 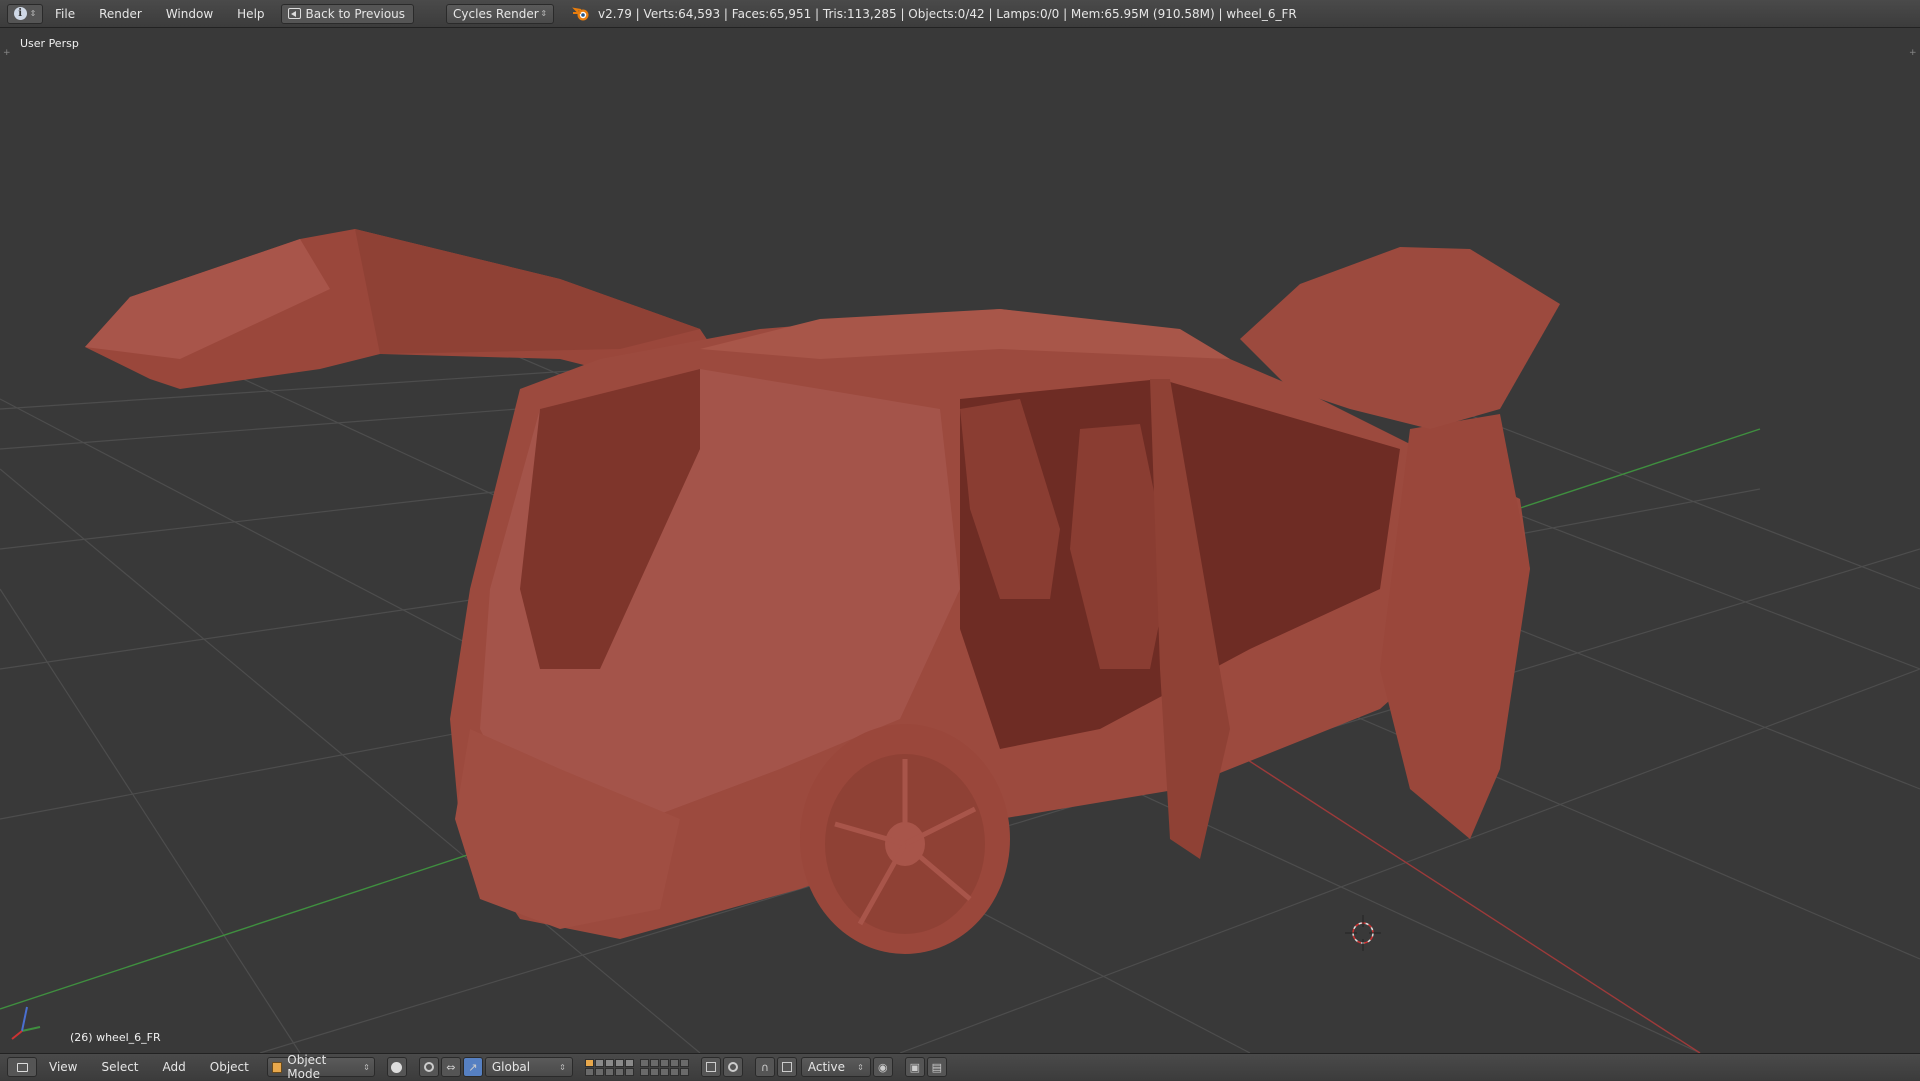 I want to click on proportional-edit-button, so click(x=732, y=1067).